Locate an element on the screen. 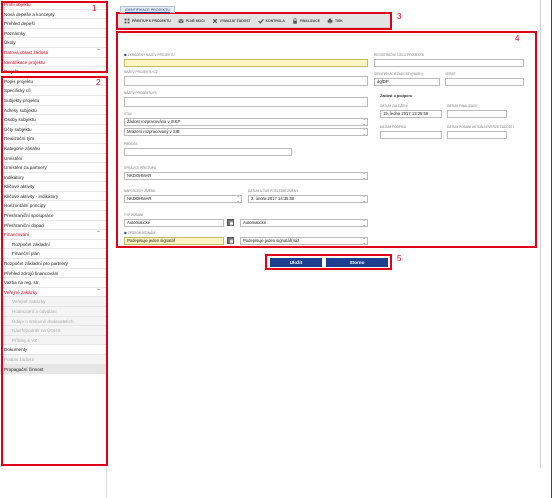 Image resolution: width=557 pixels, height=498 pixels. name-en-label: NÁZEV PROJEKTU CZ is located at coordinates (141, 72).